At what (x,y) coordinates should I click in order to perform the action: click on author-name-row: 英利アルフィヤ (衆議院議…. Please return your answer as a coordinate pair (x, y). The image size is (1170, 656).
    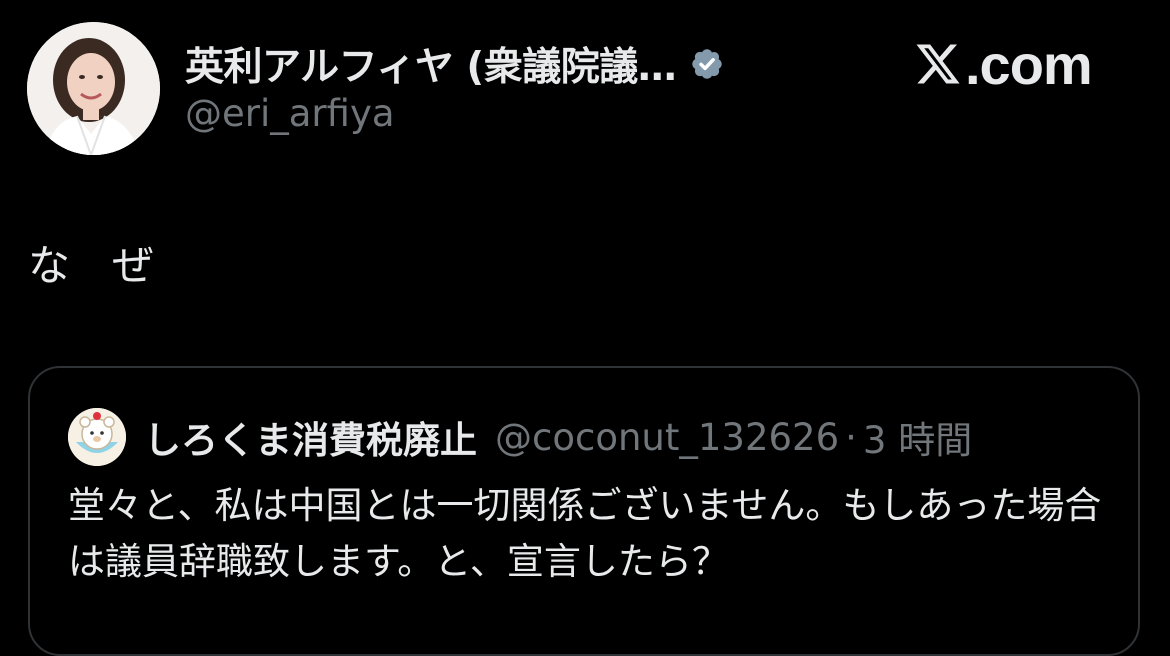
    Looking at the image, I should click on (456, 64).